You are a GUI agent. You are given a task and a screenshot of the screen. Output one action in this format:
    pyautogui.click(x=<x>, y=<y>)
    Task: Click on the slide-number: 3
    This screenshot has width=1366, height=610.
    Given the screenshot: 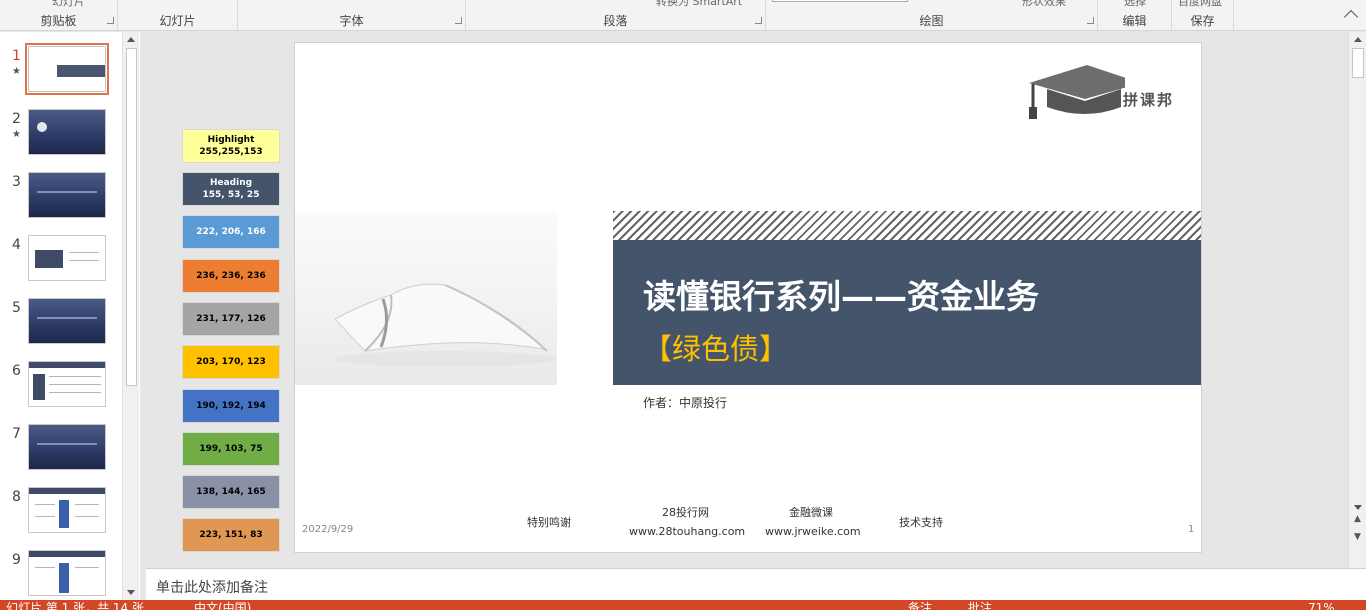 What is the action you would take?
    pyautogui.click(x=16, y=182)
    